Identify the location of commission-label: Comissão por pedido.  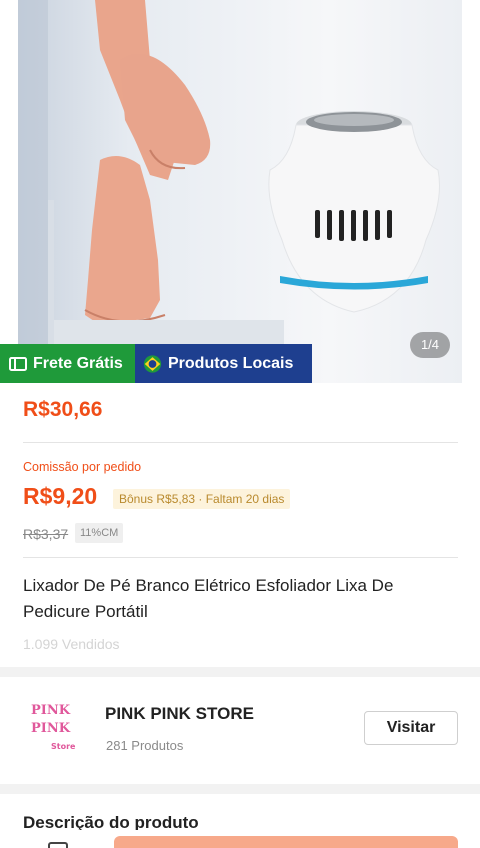
(82, 467).